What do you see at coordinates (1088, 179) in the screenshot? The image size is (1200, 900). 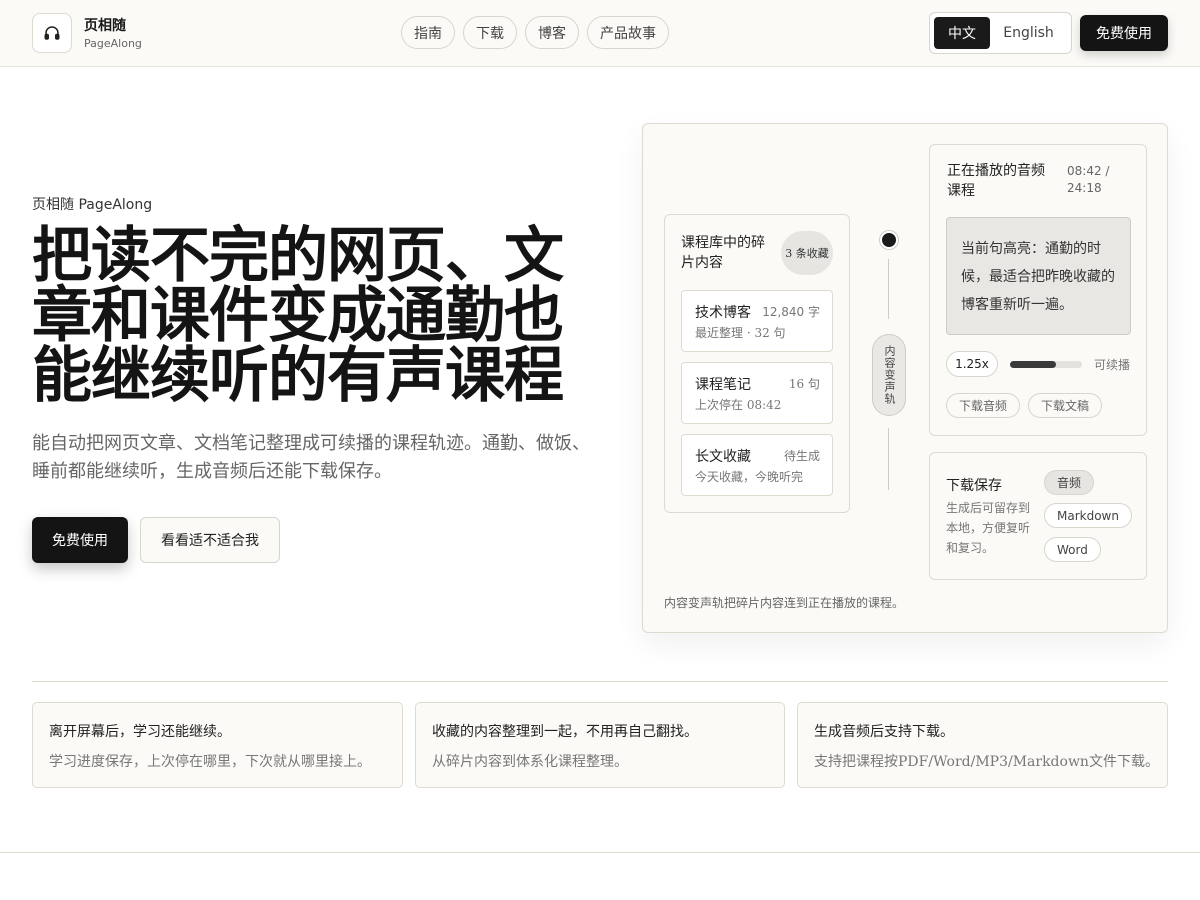 I see `player-time: 08:42 / 24:18` at bounding box center [1088, 179].